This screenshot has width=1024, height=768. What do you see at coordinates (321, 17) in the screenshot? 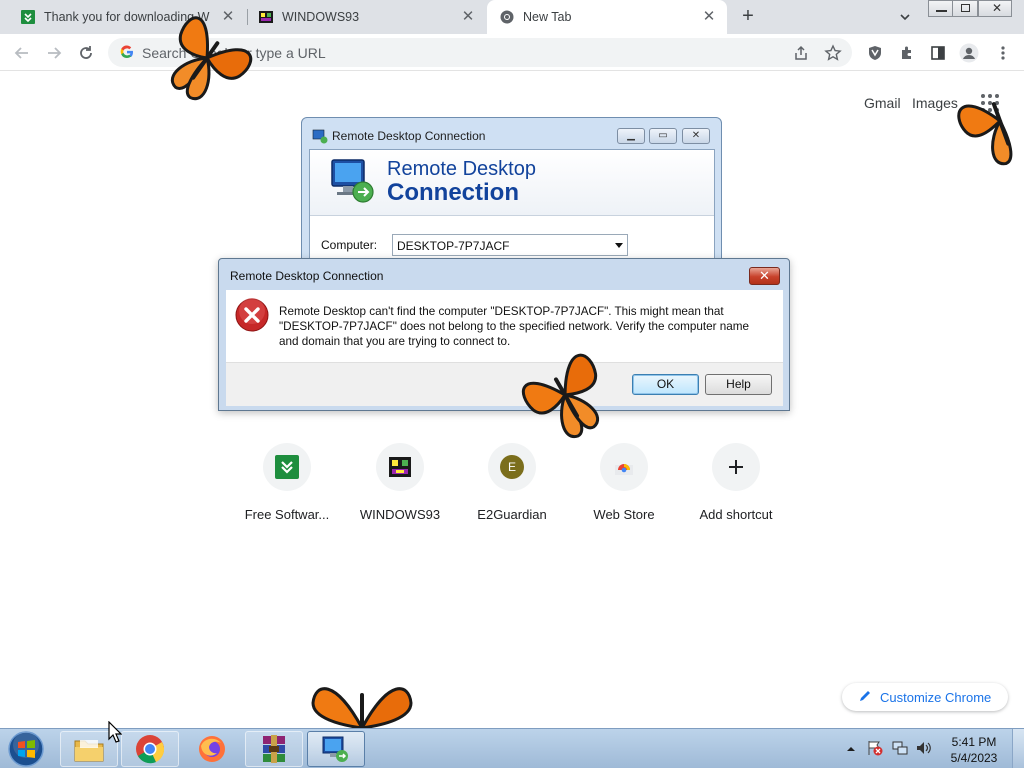
I see `tab-title: WINDOWS93` at bounding box center [321, 17].